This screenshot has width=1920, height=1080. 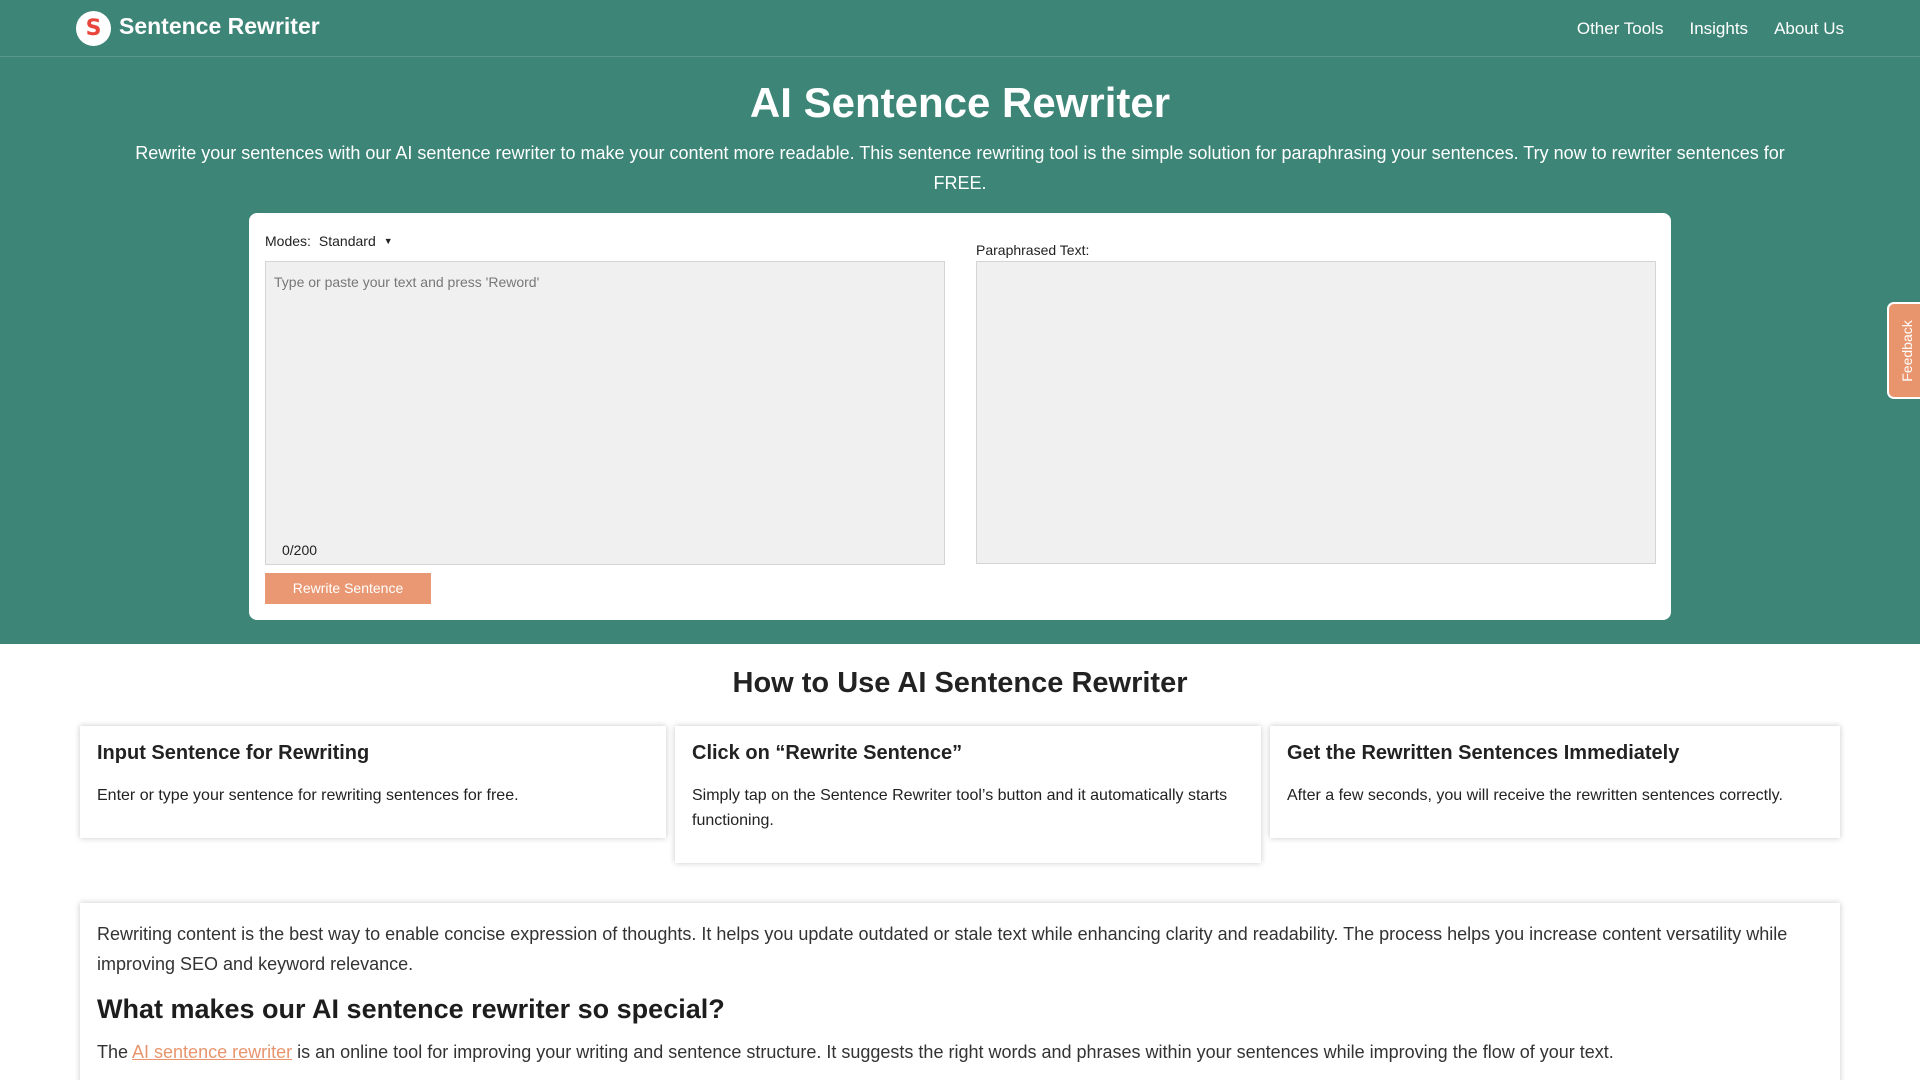 I want to click on output-textarea, so click(x=1316, y=412).